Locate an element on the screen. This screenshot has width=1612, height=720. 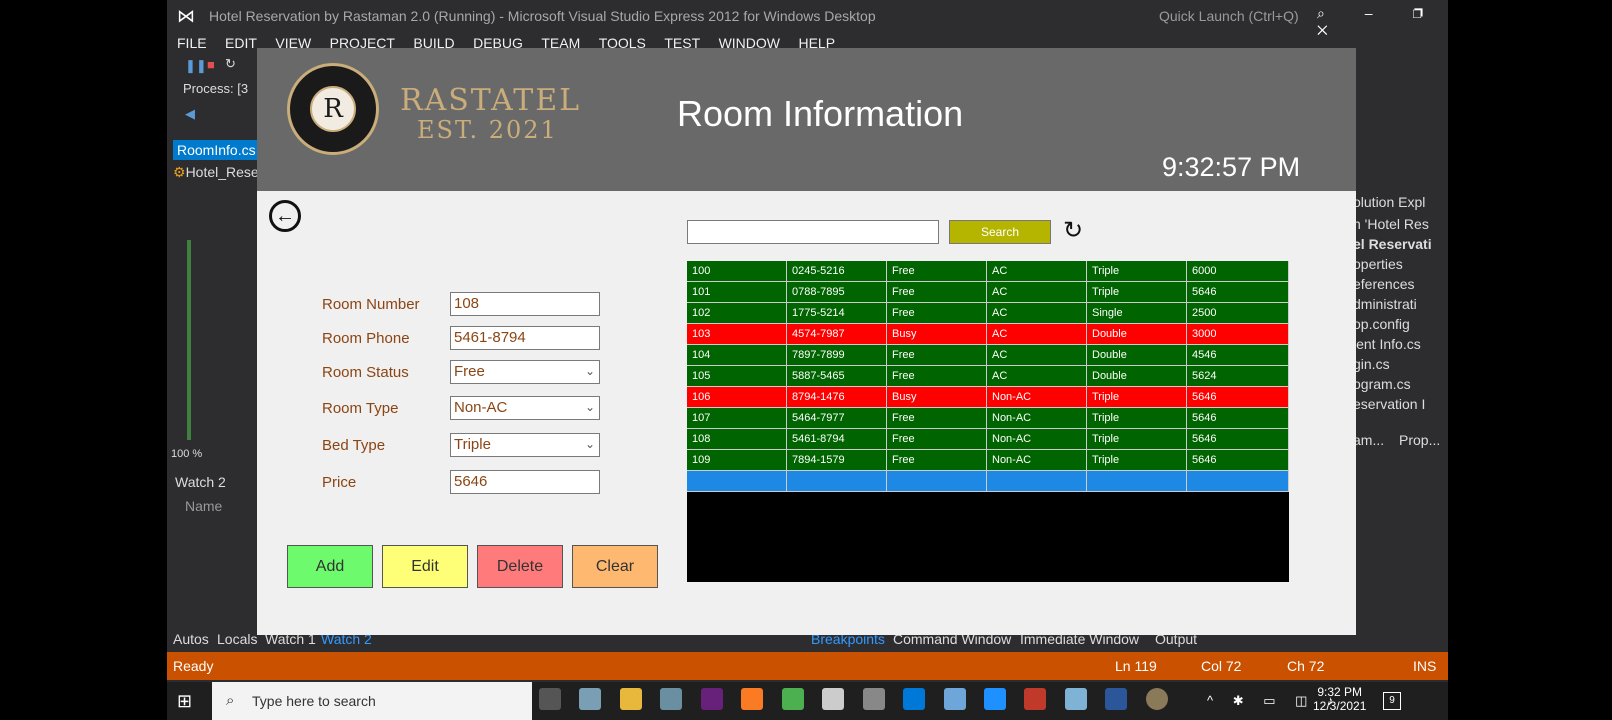
room-status-select: Free ⌄ is located at coordinates (525, 372).